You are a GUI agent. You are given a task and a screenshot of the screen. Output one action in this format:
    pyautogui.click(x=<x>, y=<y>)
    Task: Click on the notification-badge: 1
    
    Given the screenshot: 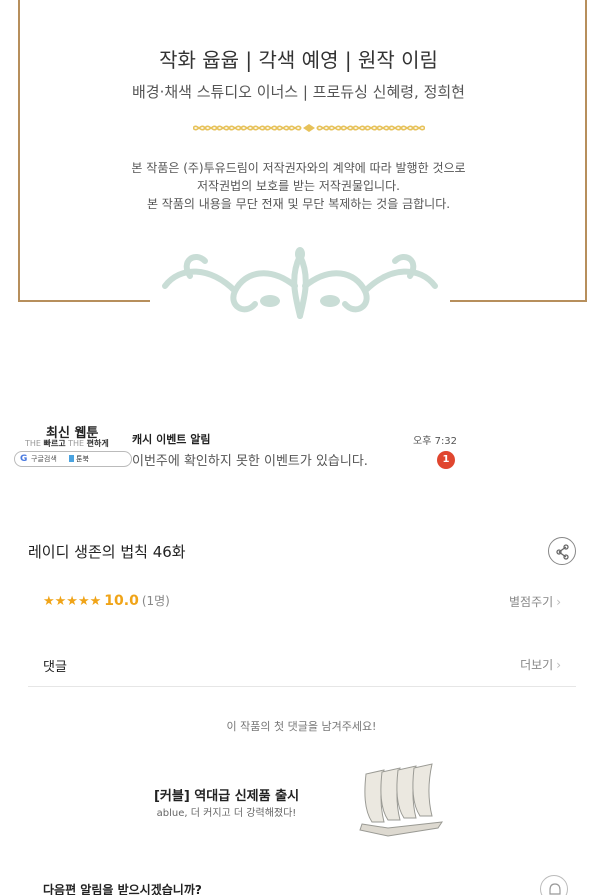 What is the action you would take?
    pyautogui.click(x=446, y=460)
    